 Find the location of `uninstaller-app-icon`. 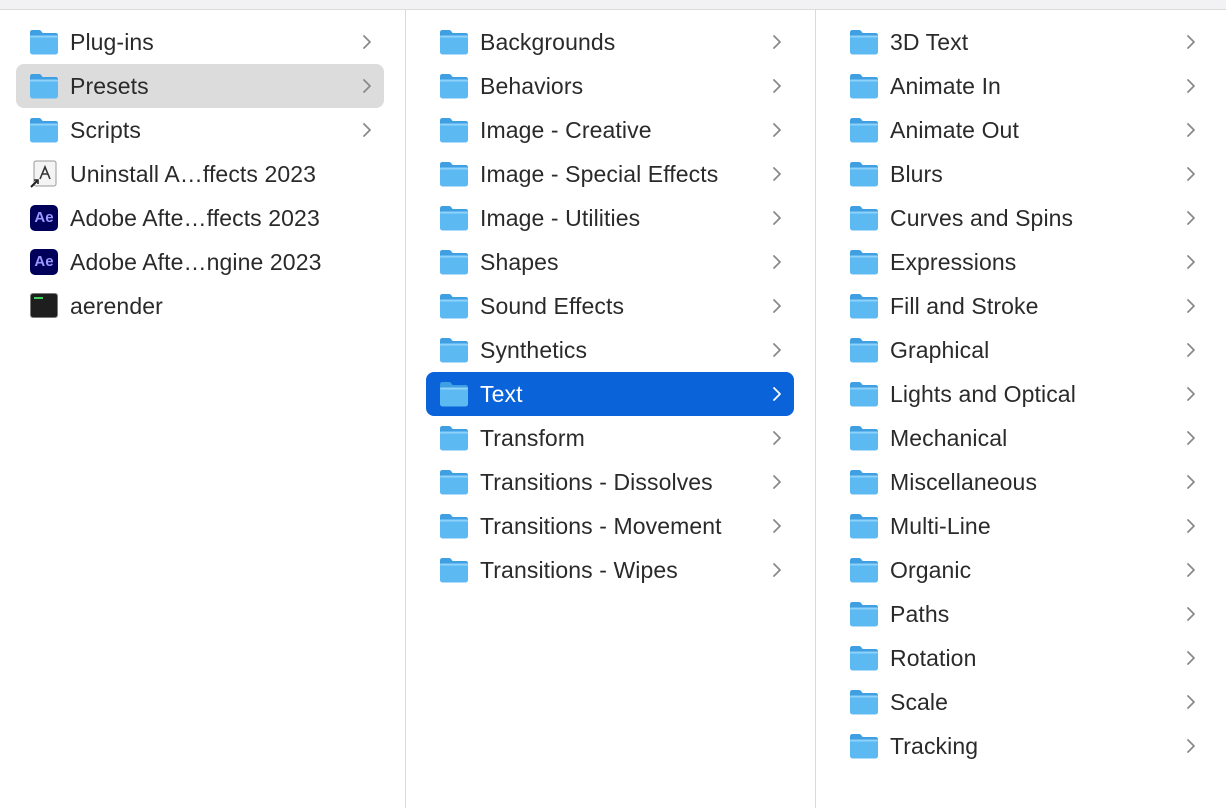

uninstaller-app-icon is located at coordinates (44, 174).